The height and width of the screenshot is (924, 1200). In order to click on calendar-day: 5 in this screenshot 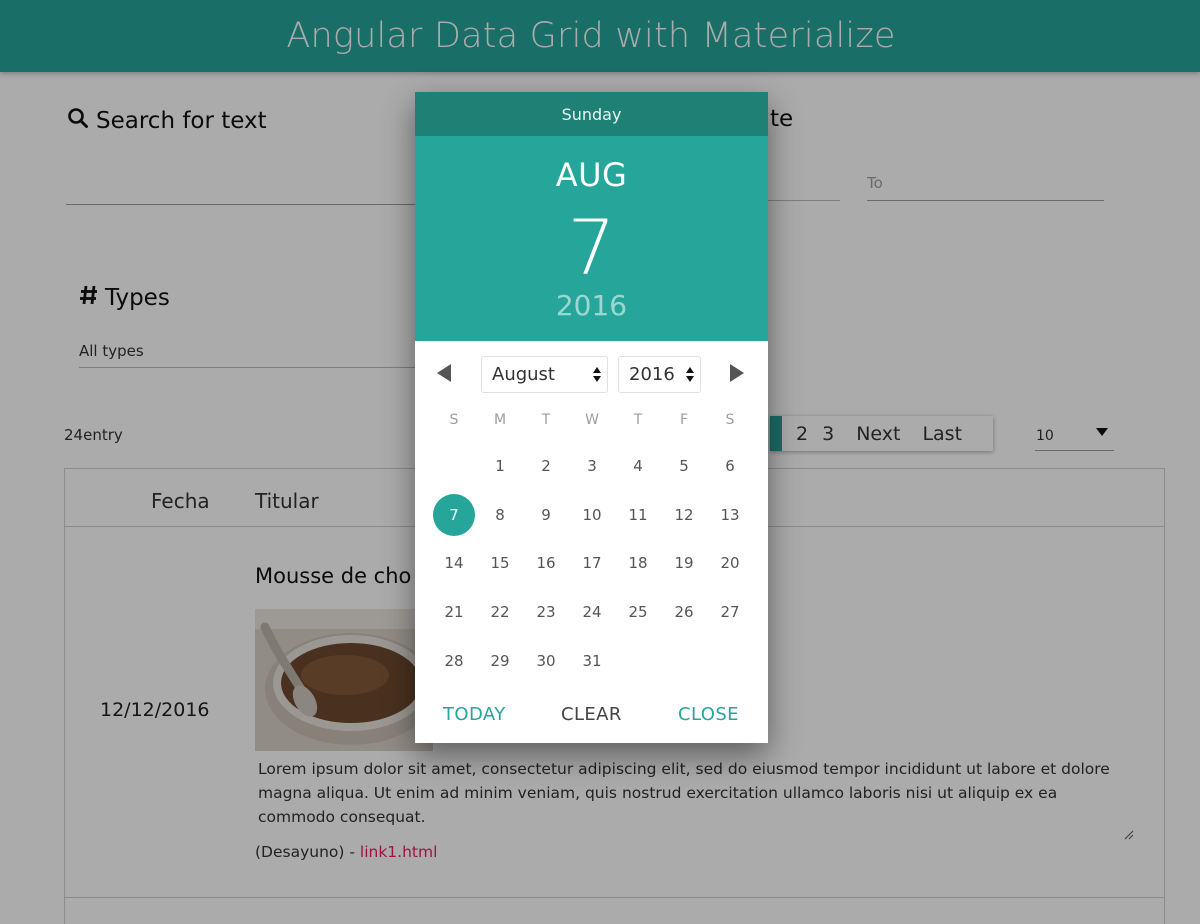, I will do `click(684, 466)`.